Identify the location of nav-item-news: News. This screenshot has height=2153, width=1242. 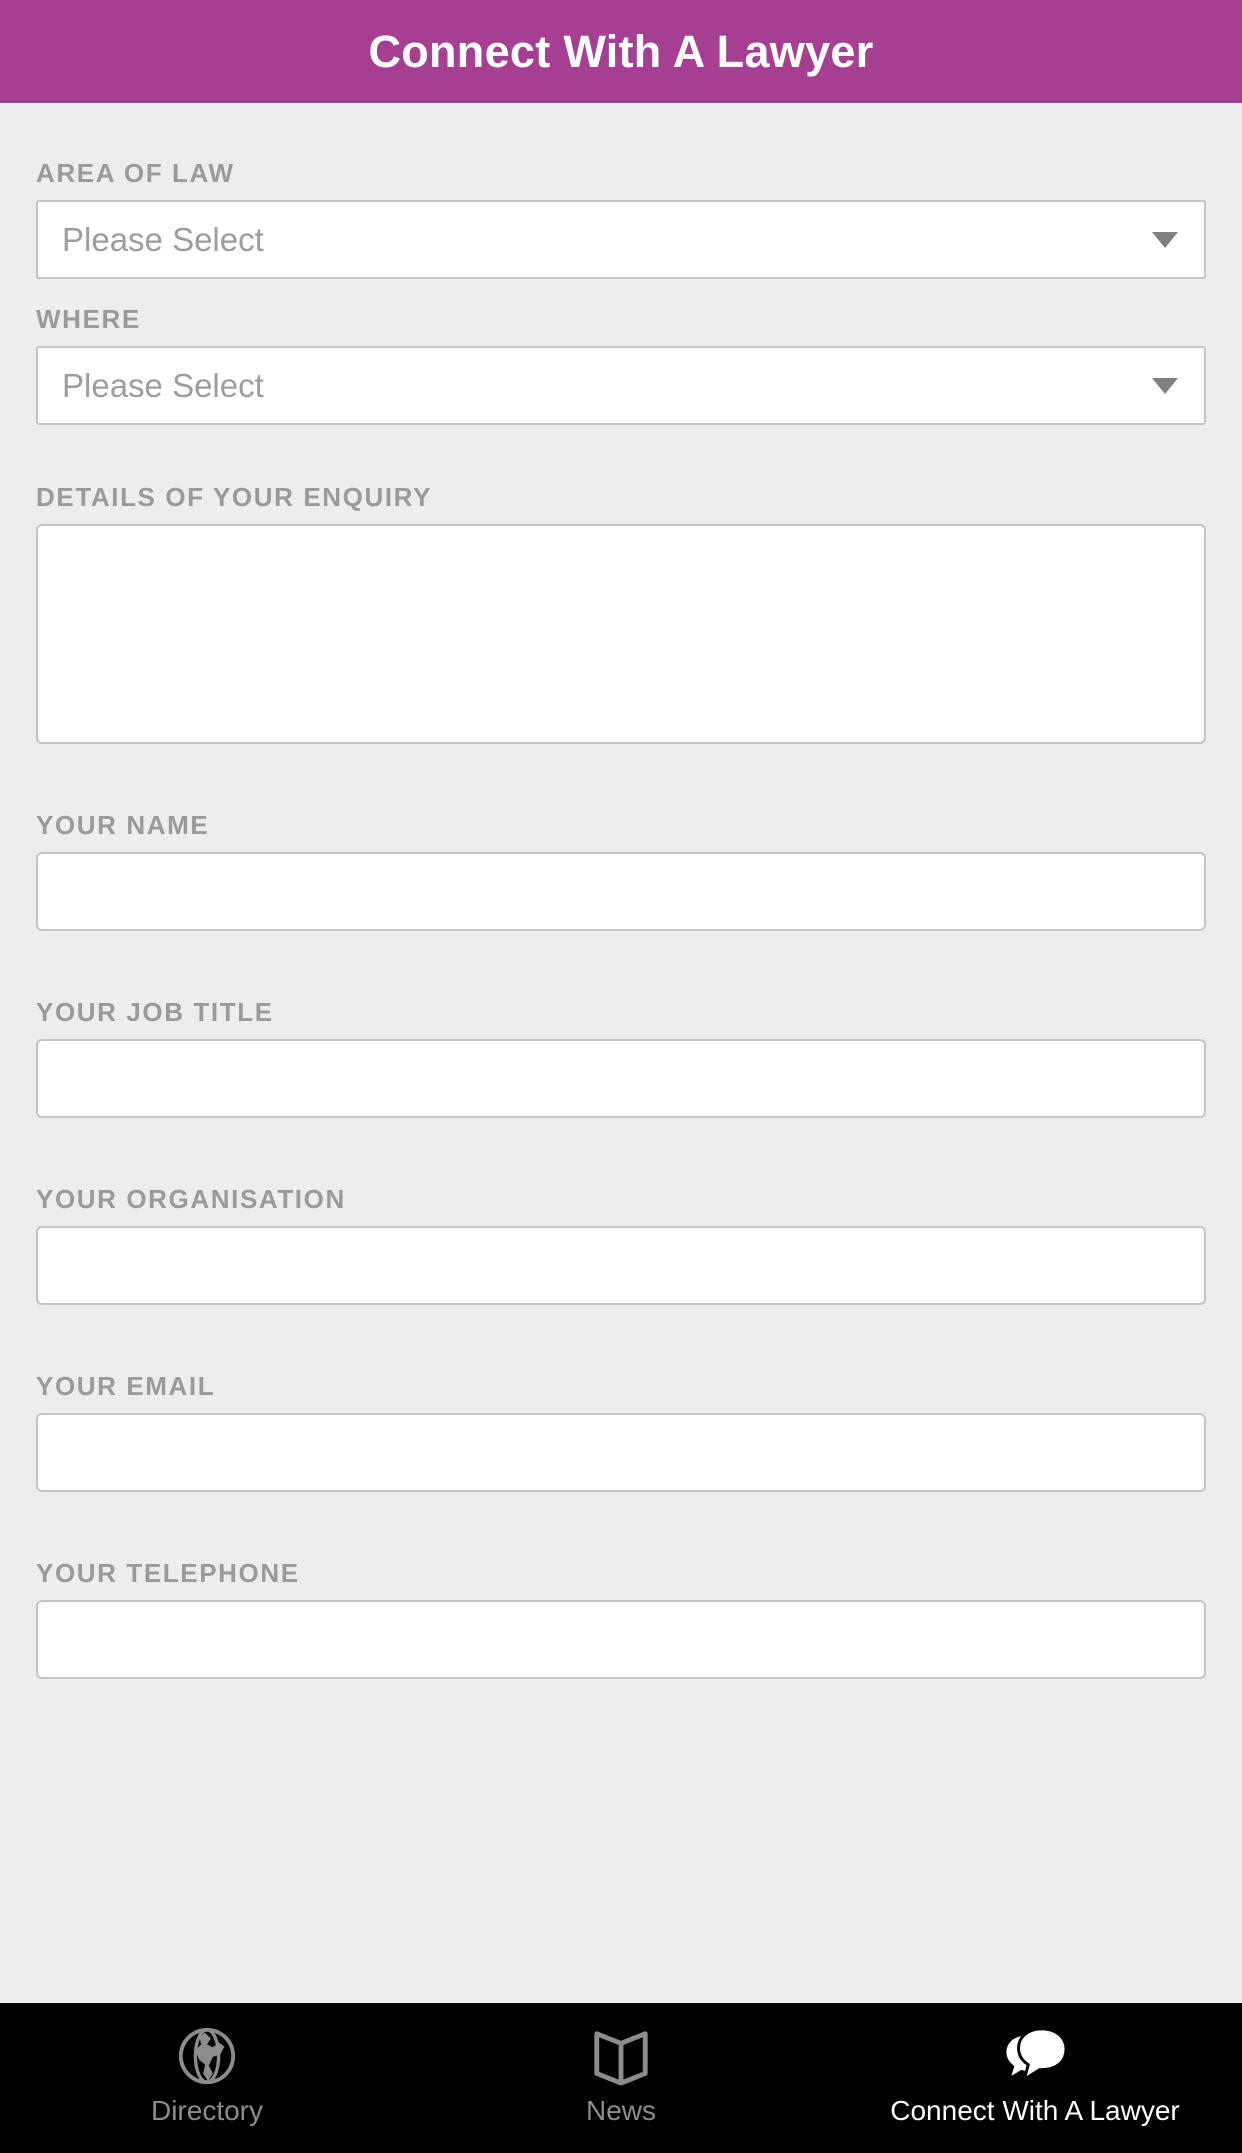
(621, 2078).